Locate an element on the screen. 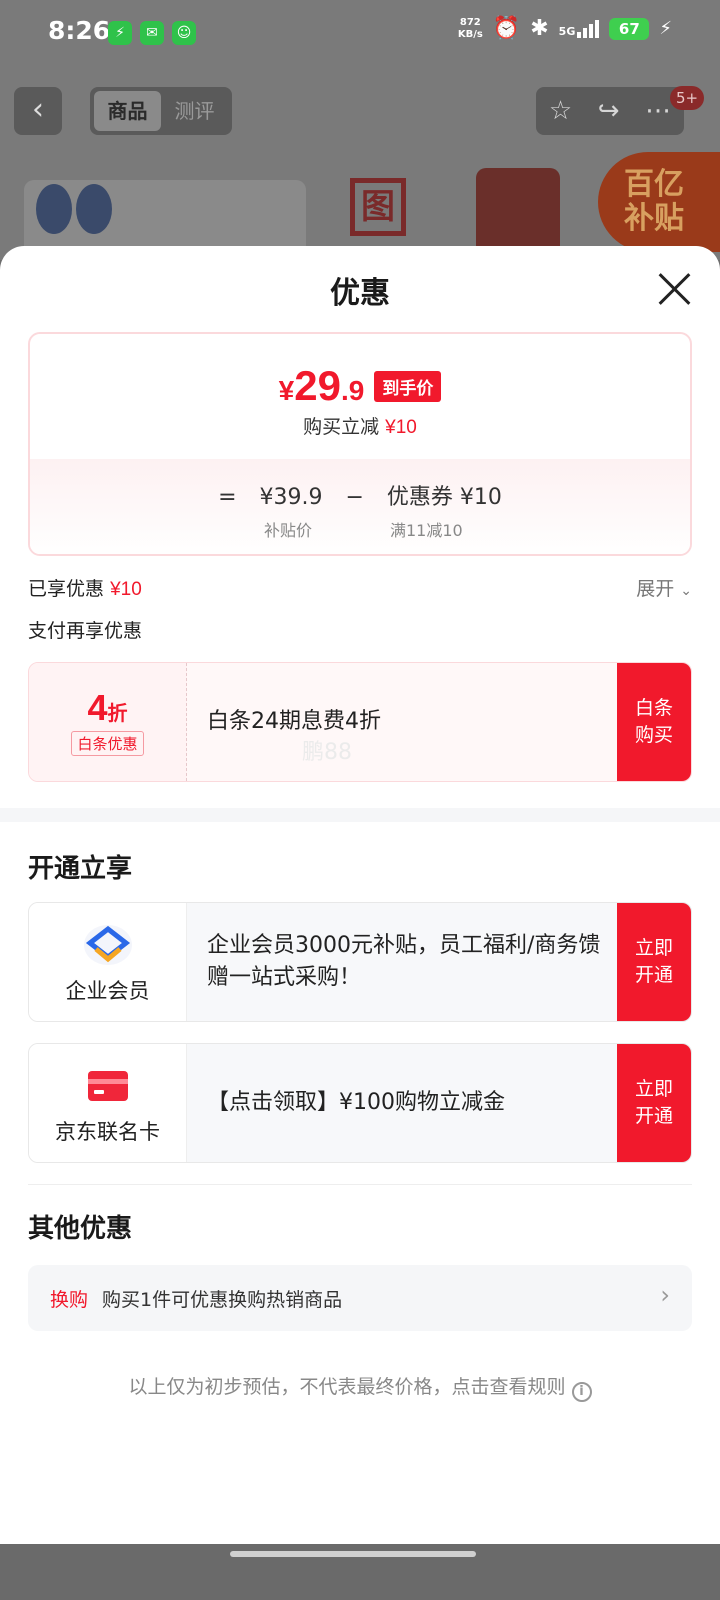 Image resolution: width=720 pixels, height=1600 pixels. battery-icon: 67 is located at coordinates (629, 28).